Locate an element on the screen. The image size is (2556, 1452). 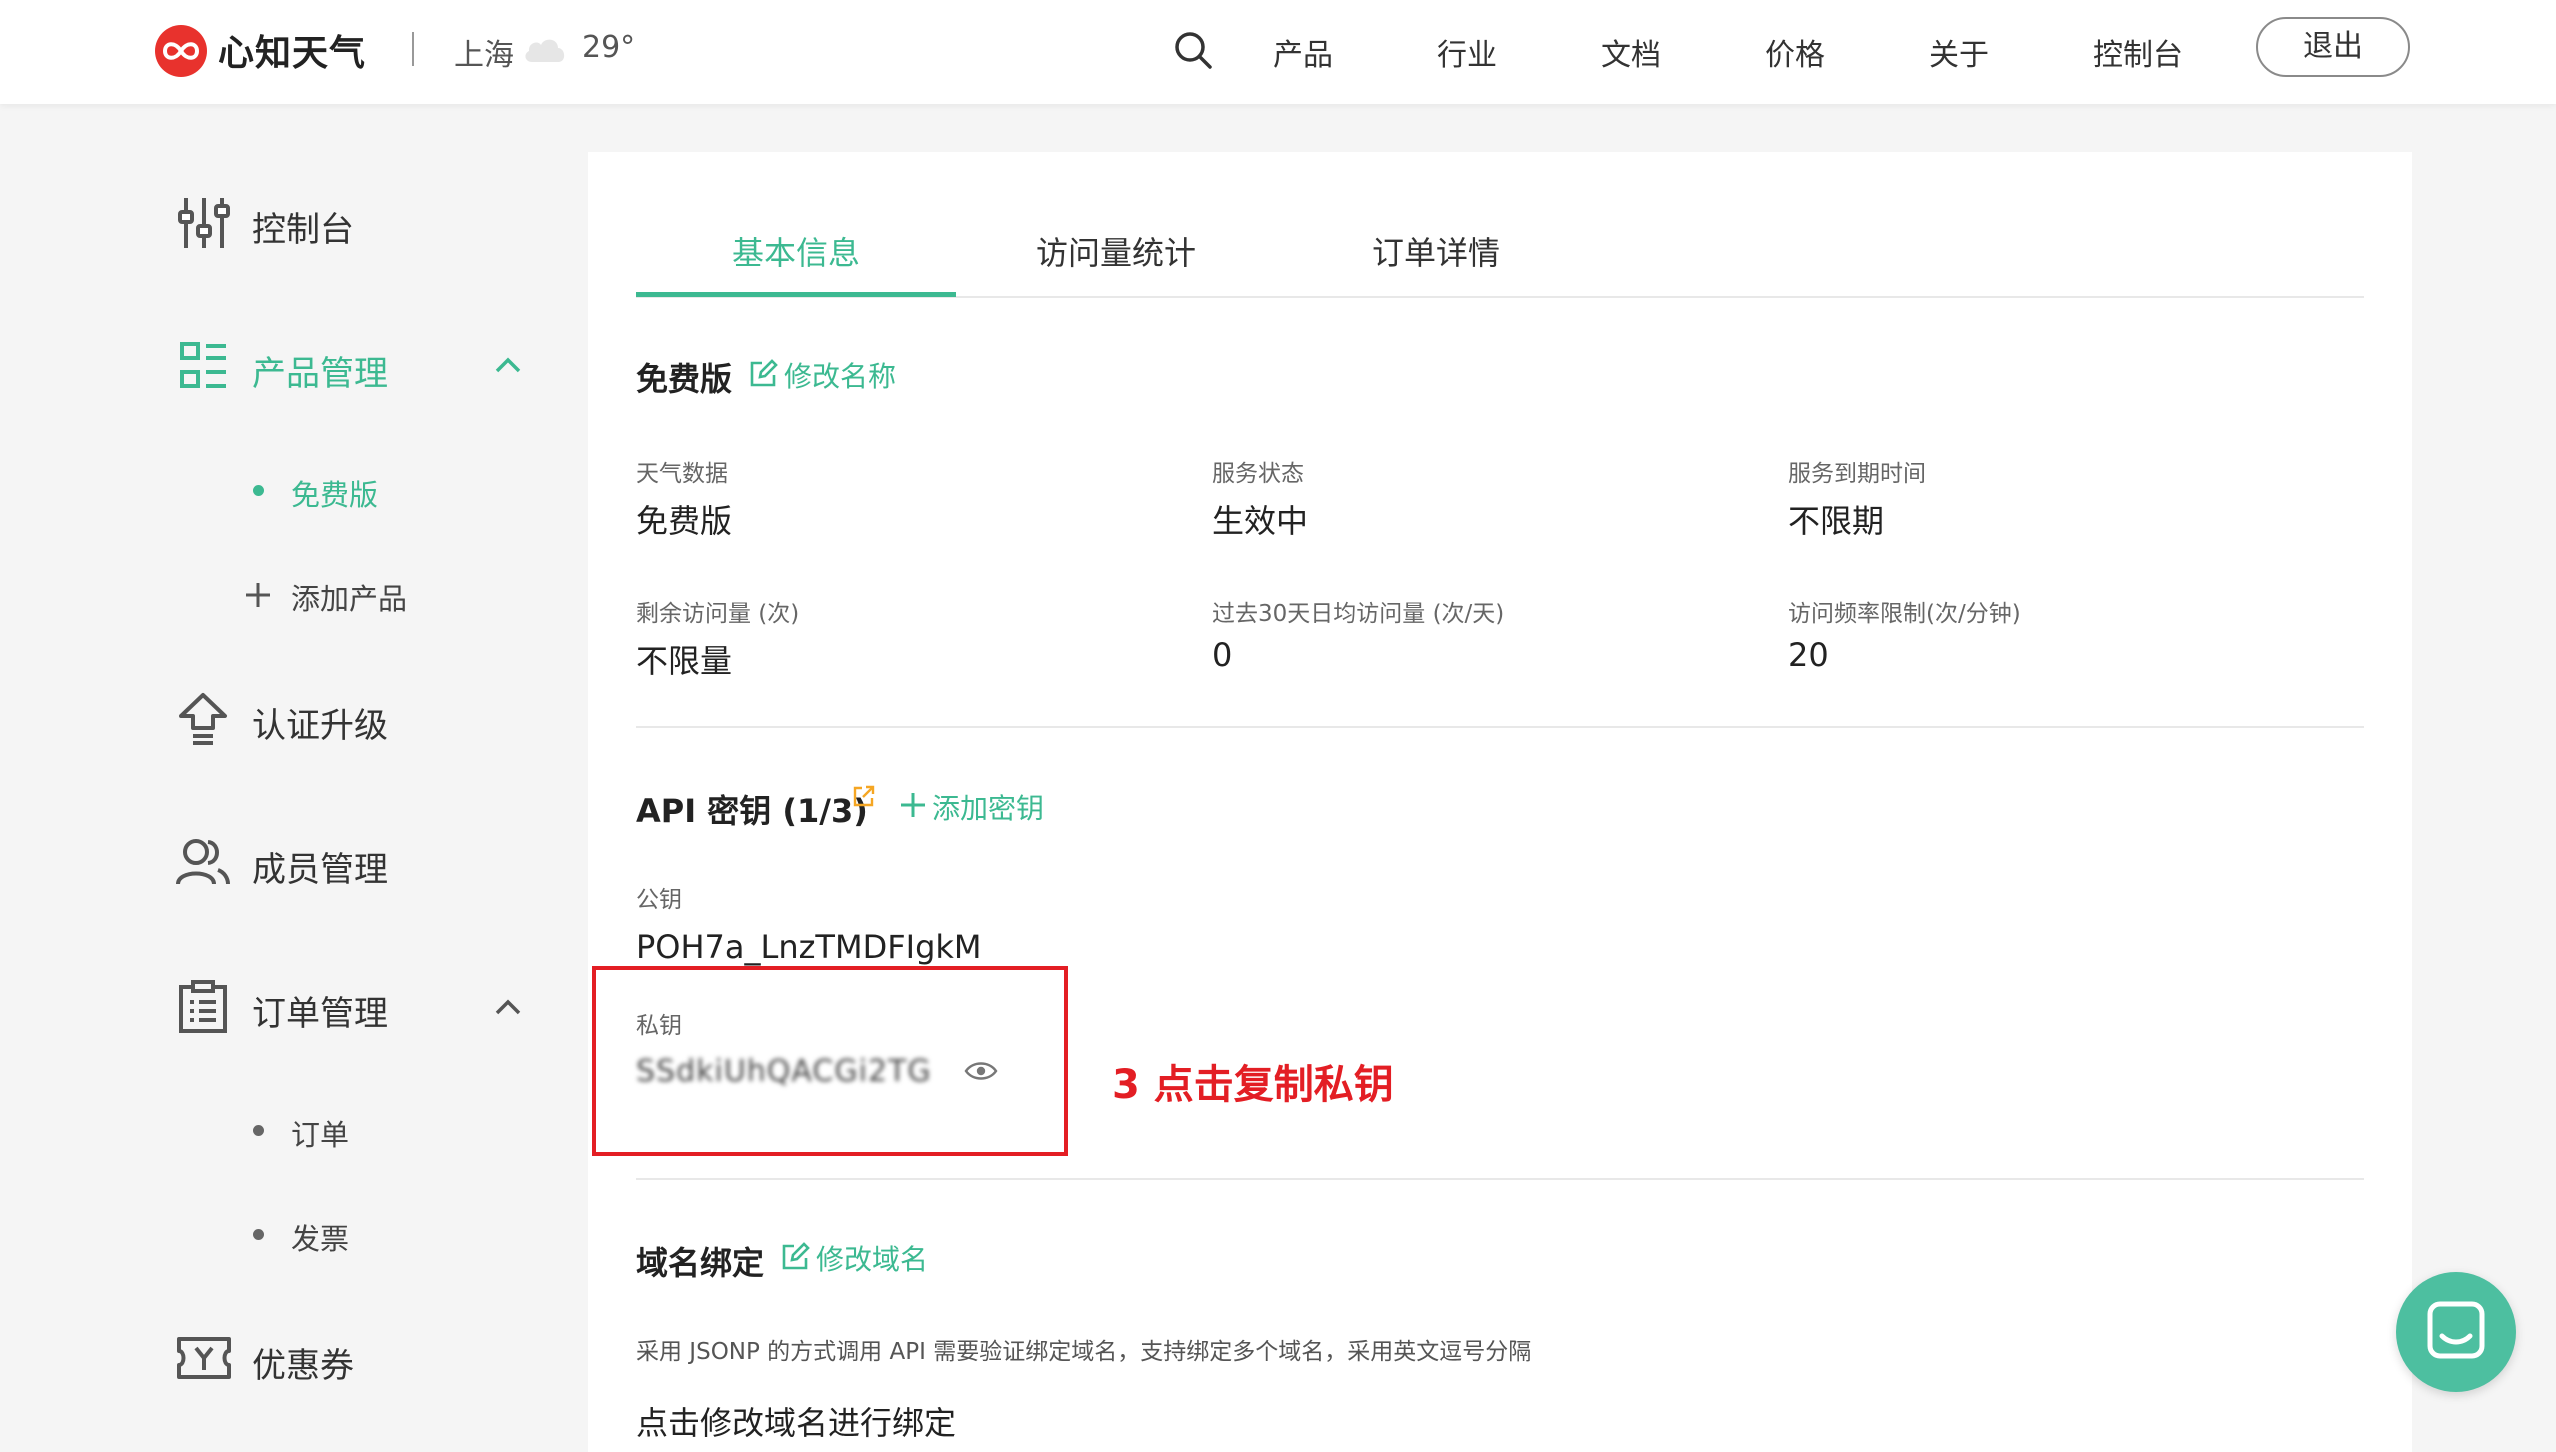
field-label: 过去30天日均访问量 (次/天) is located at coordinates (1358, 614).